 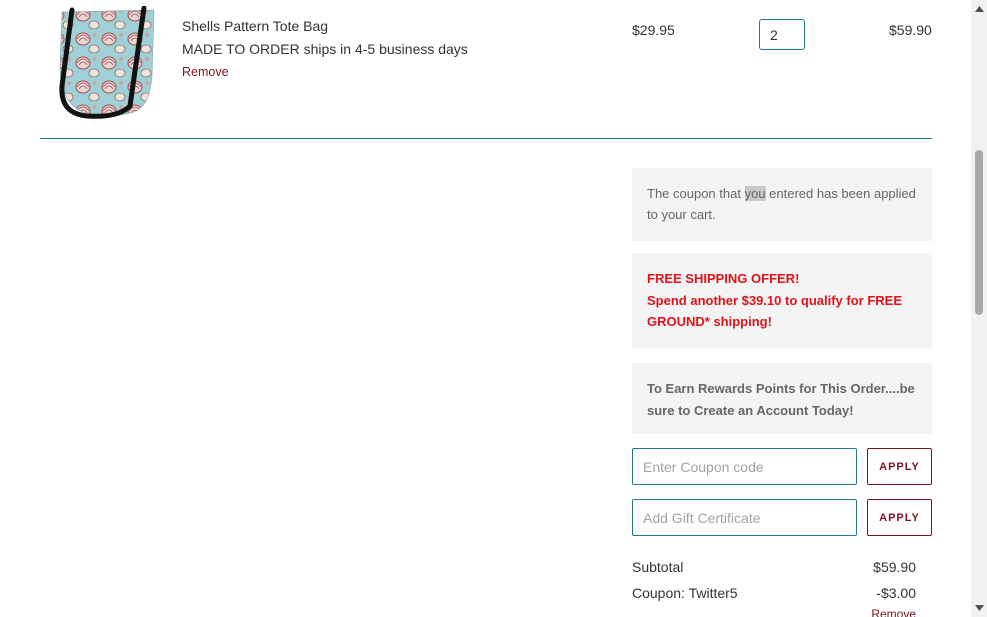 I want to click on line-total: $59.90, so click(x=910, y=30).